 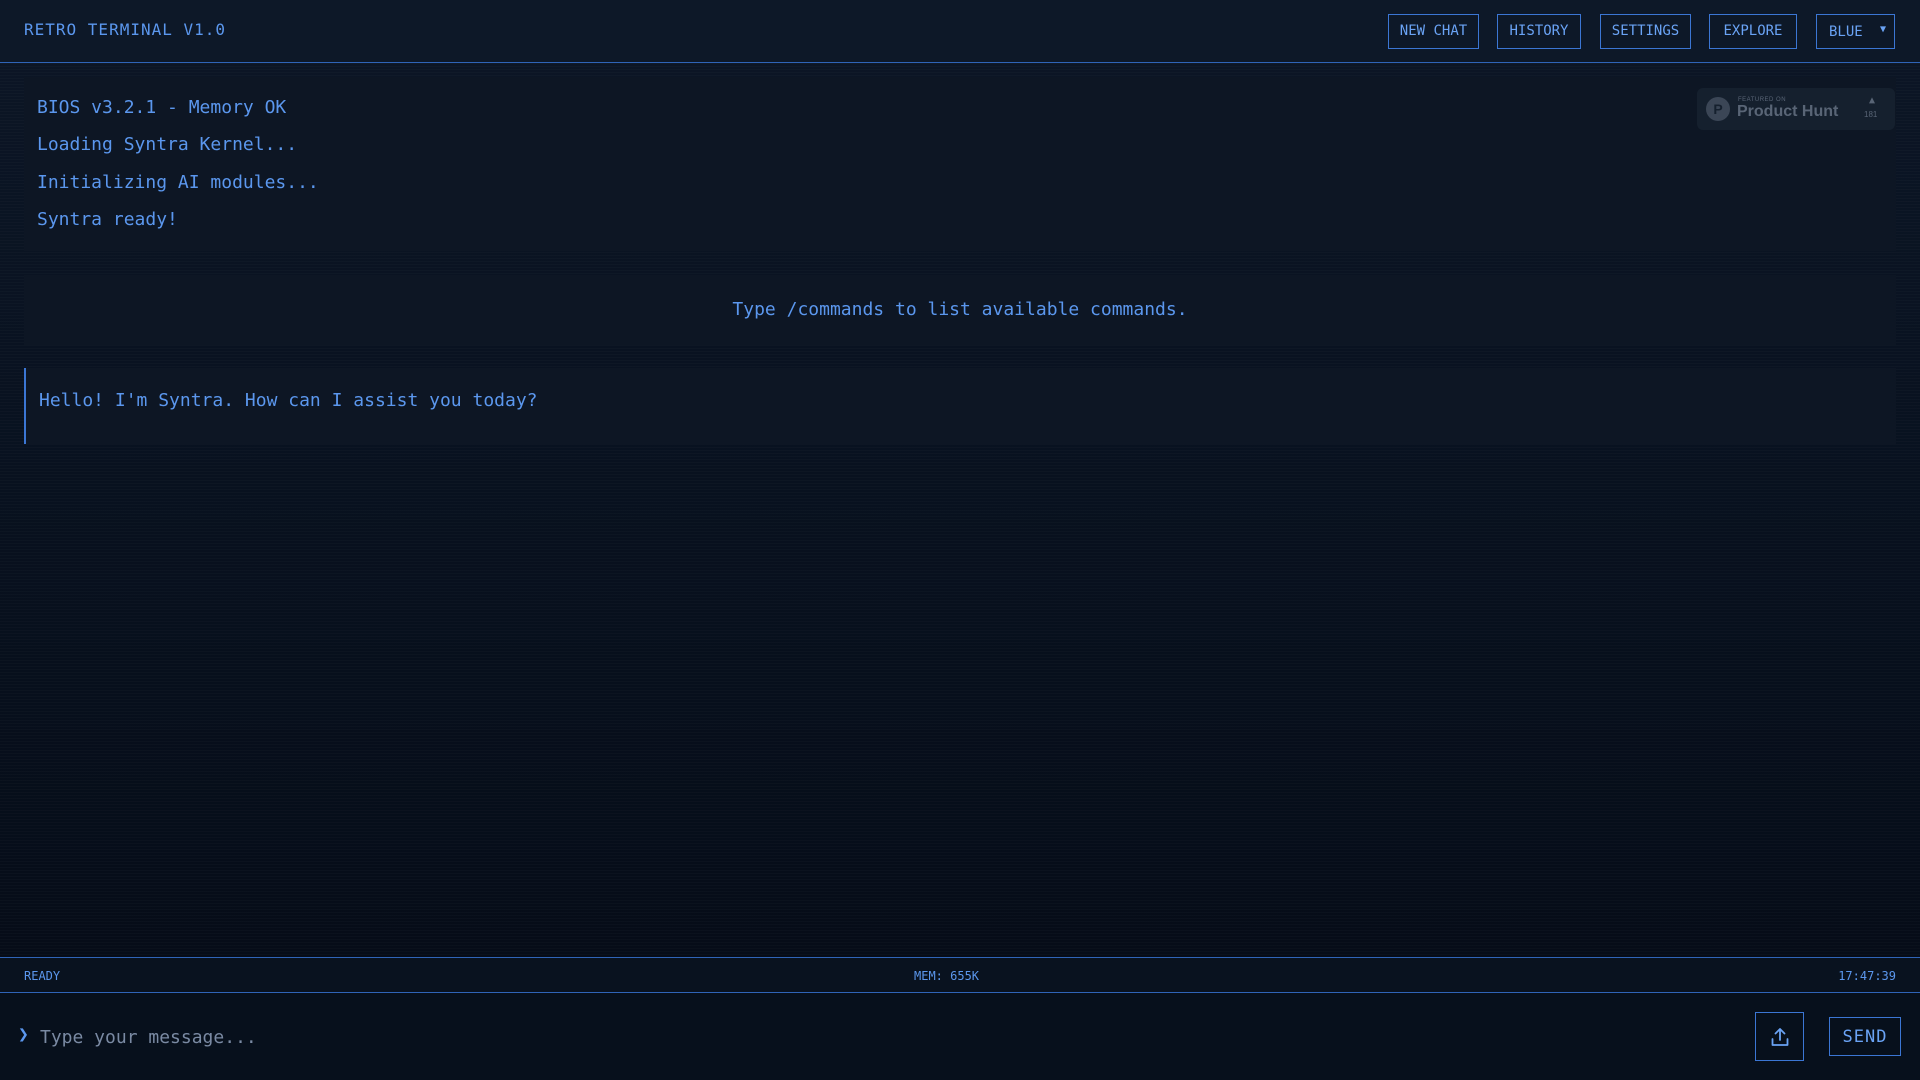 I want to click on explore-button: EXPLORE, so click(x=1753, y=31).